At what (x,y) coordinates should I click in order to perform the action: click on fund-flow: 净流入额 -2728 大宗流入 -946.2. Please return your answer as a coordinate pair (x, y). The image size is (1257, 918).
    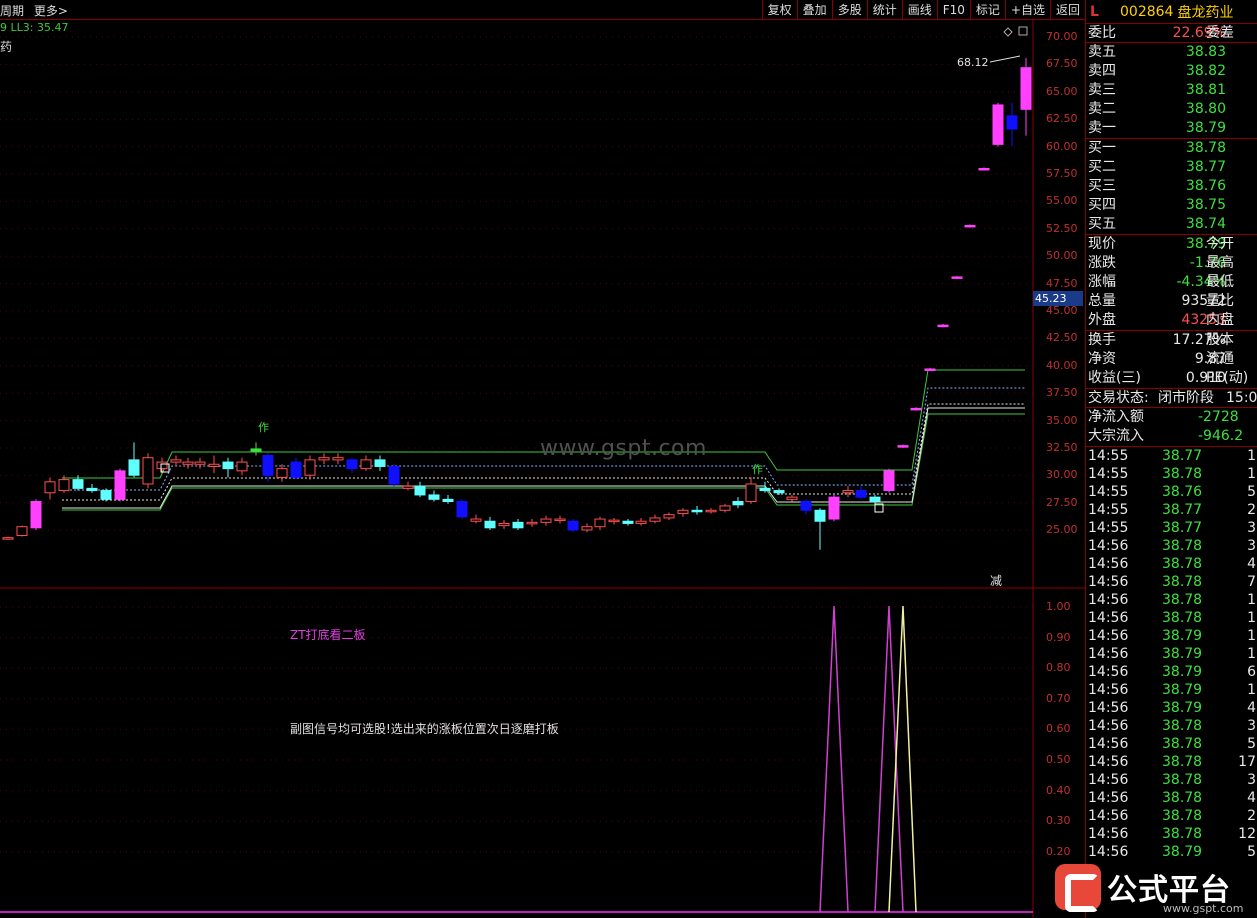
    Looking at the image, I should click on (1171, 427).